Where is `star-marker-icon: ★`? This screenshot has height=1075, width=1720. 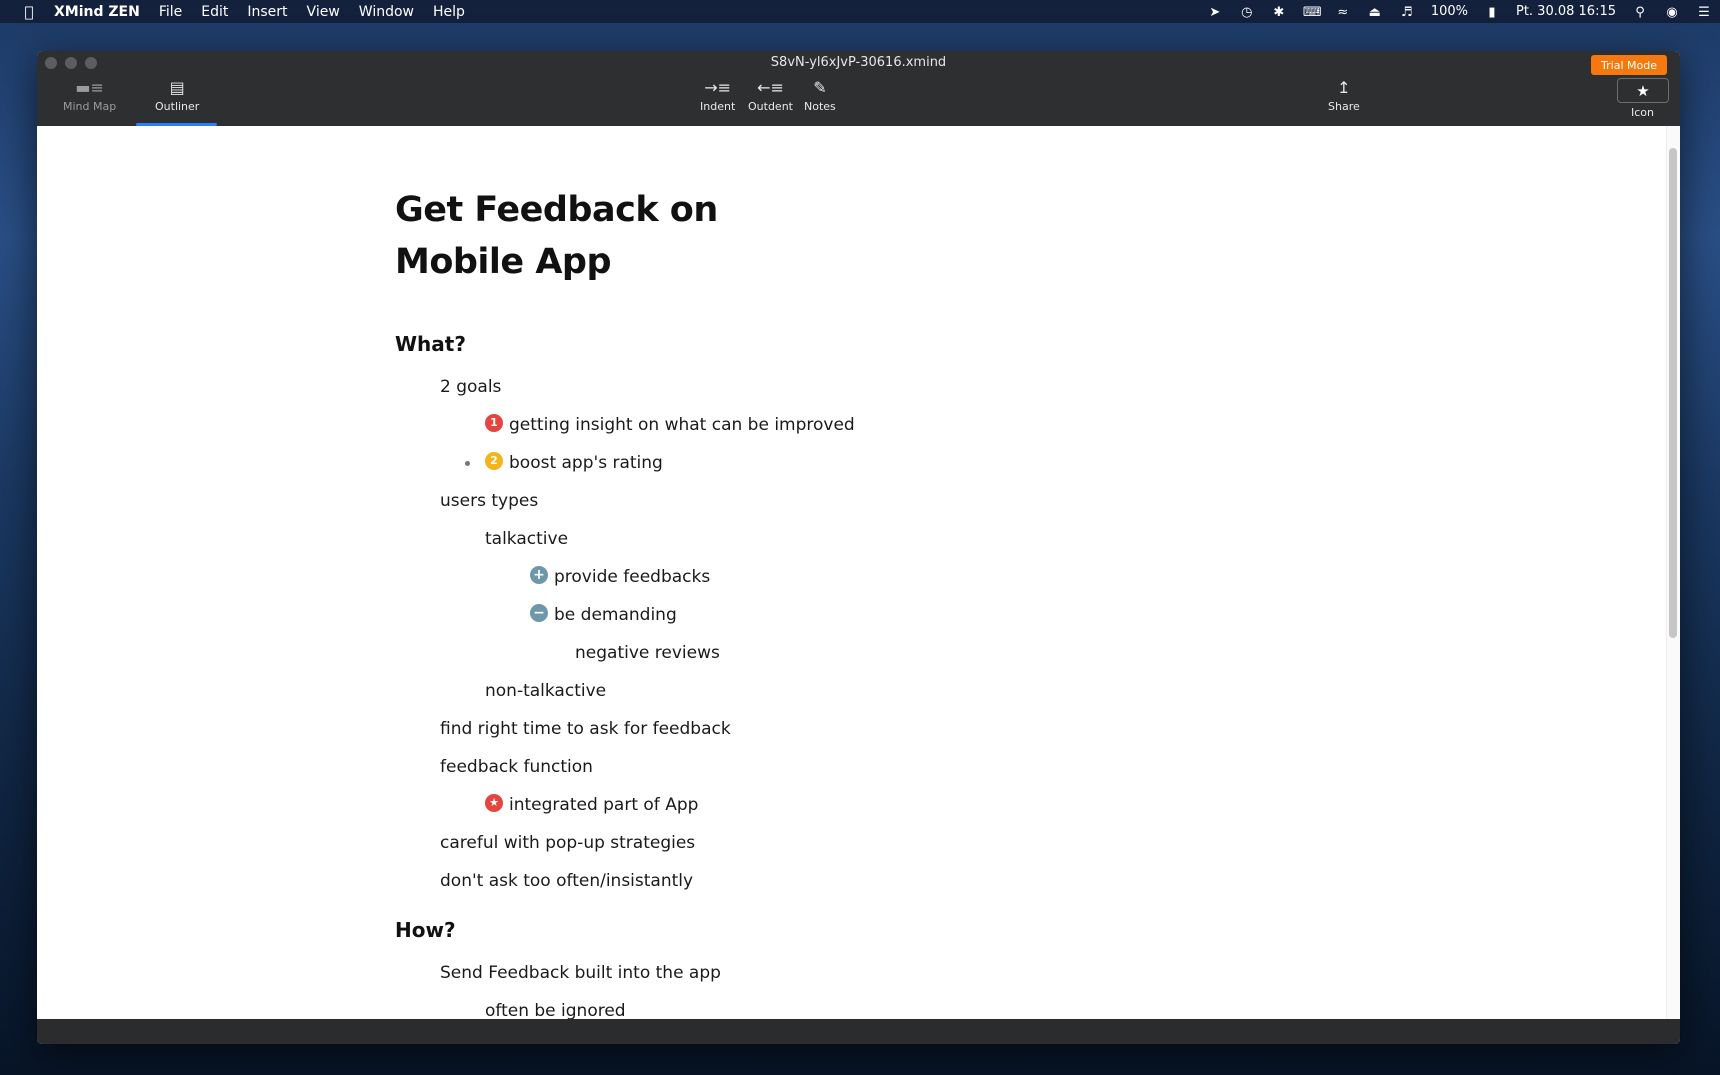
star-marker-icon: ★ is located at coordinates (494, 803).